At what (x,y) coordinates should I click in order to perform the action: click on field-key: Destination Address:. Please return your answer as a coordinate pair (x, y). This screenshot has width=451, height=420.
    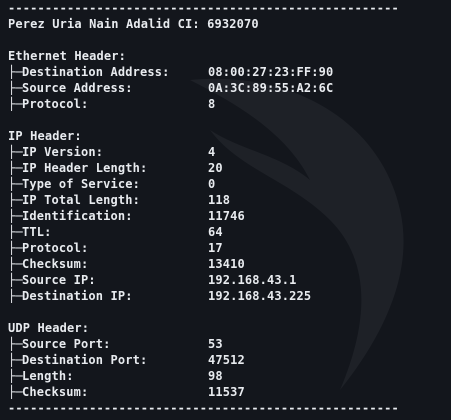
    Looking at the image, I should click on (96, 72).